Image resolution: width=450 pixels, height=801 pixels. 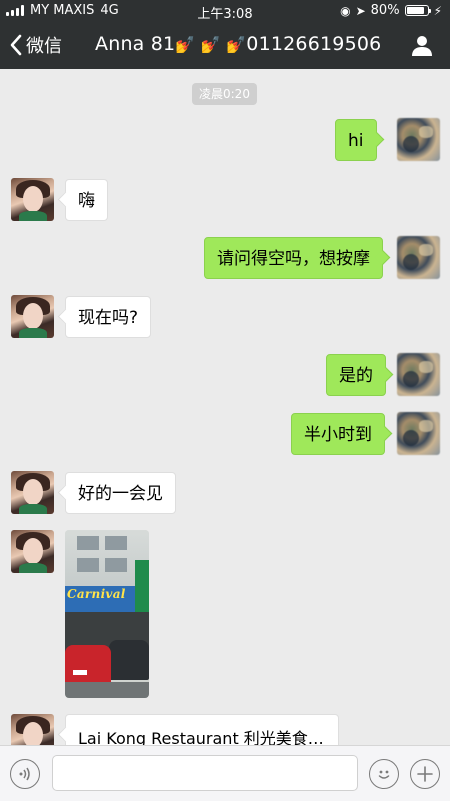 I want to click on charging-icon: ⚡, so click(x=437, y=10).